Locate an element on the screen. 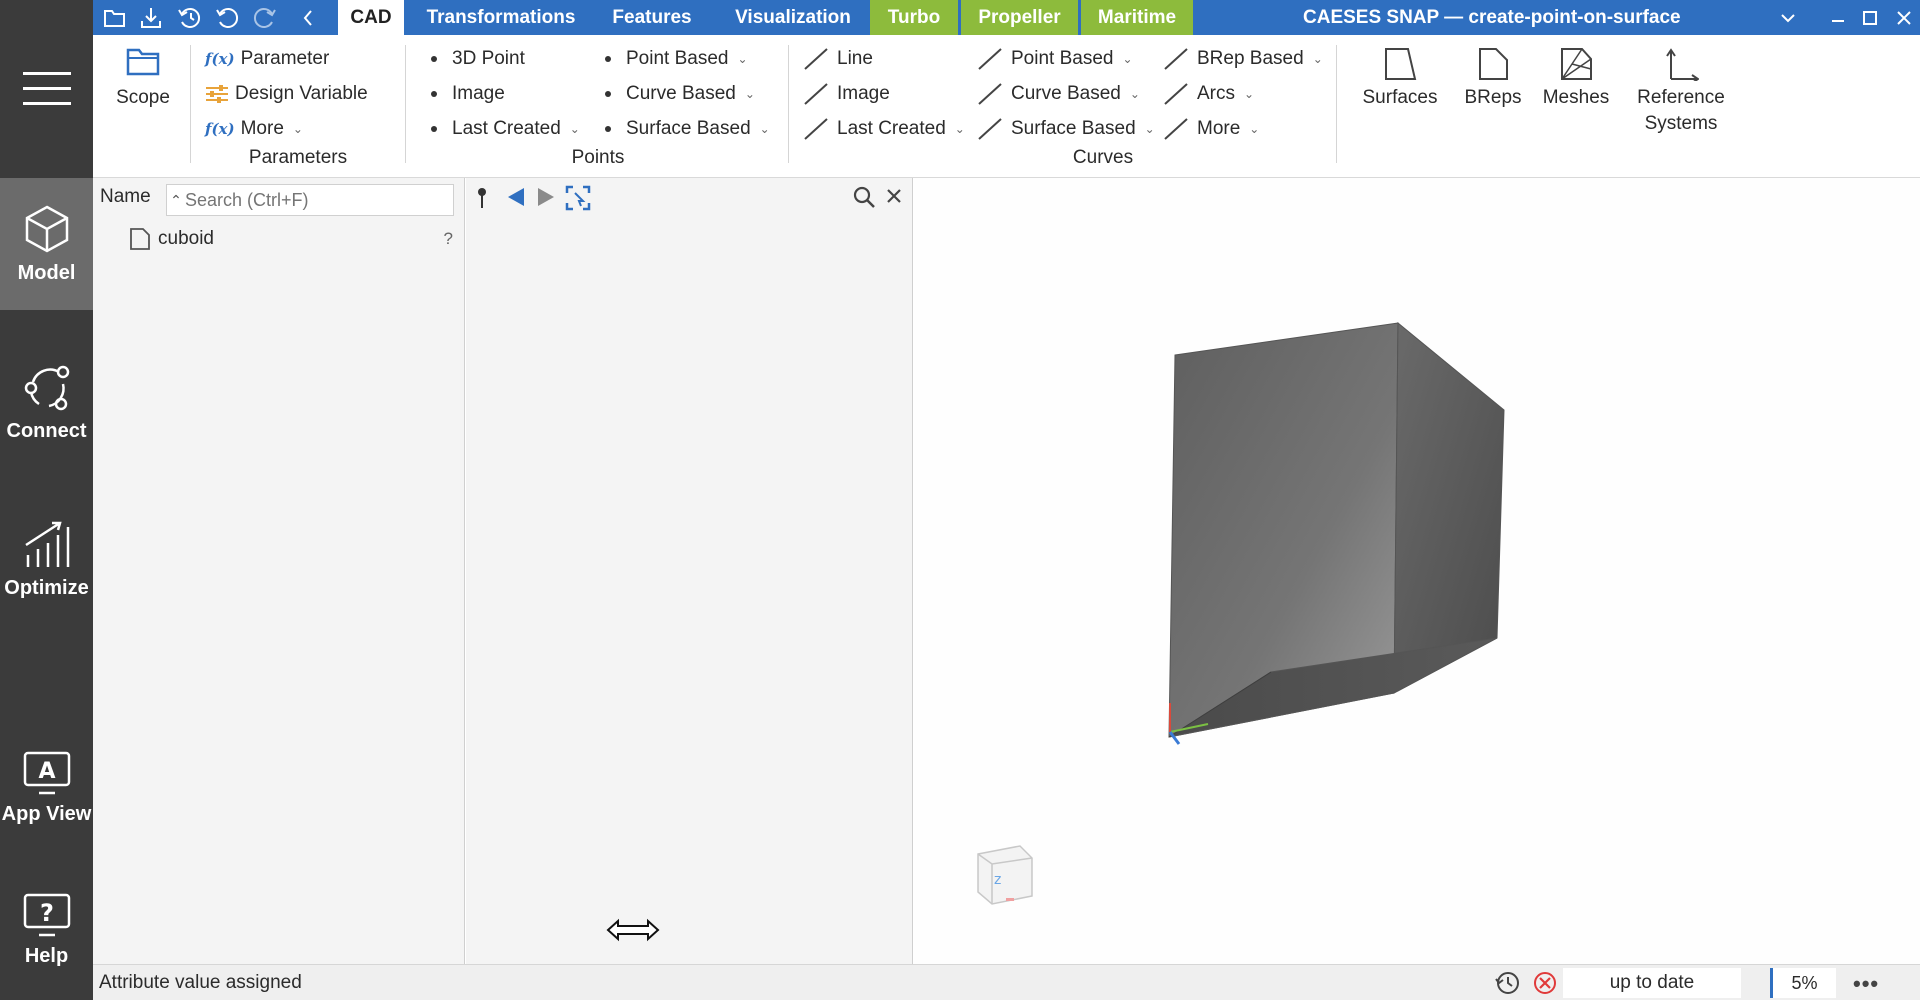 The width and height of the screenshot is (1920, 1000). curve-arcs-button: Arcs ⌄ is located at coordinates (1208, 94).